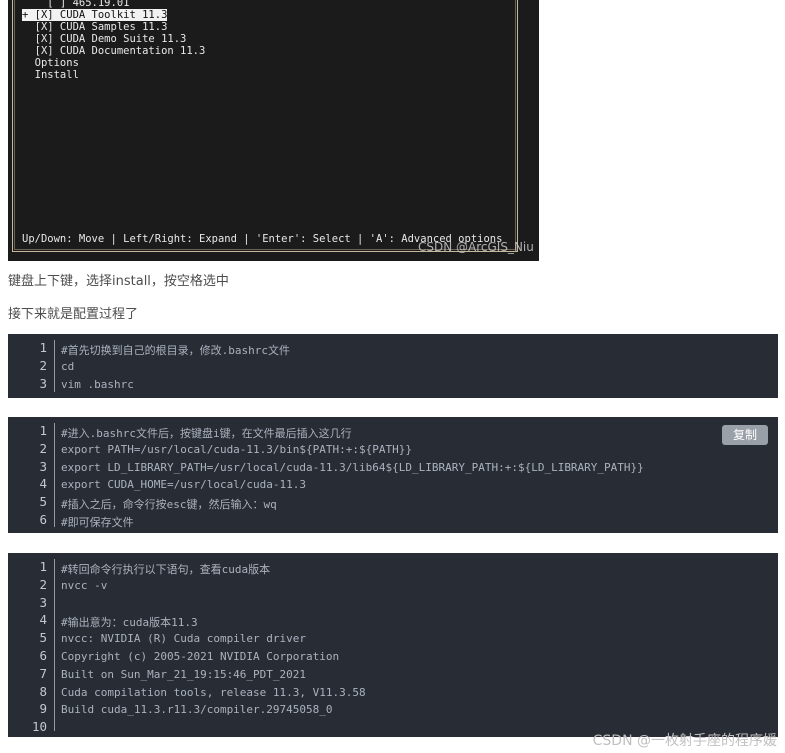 This screenshot has width=785, height=753. Describe the element at coordinates (184, 639) in the screenshot. I see `code-line: nvcc: NVIDIA (R) Cuda compiler driver` at that location.